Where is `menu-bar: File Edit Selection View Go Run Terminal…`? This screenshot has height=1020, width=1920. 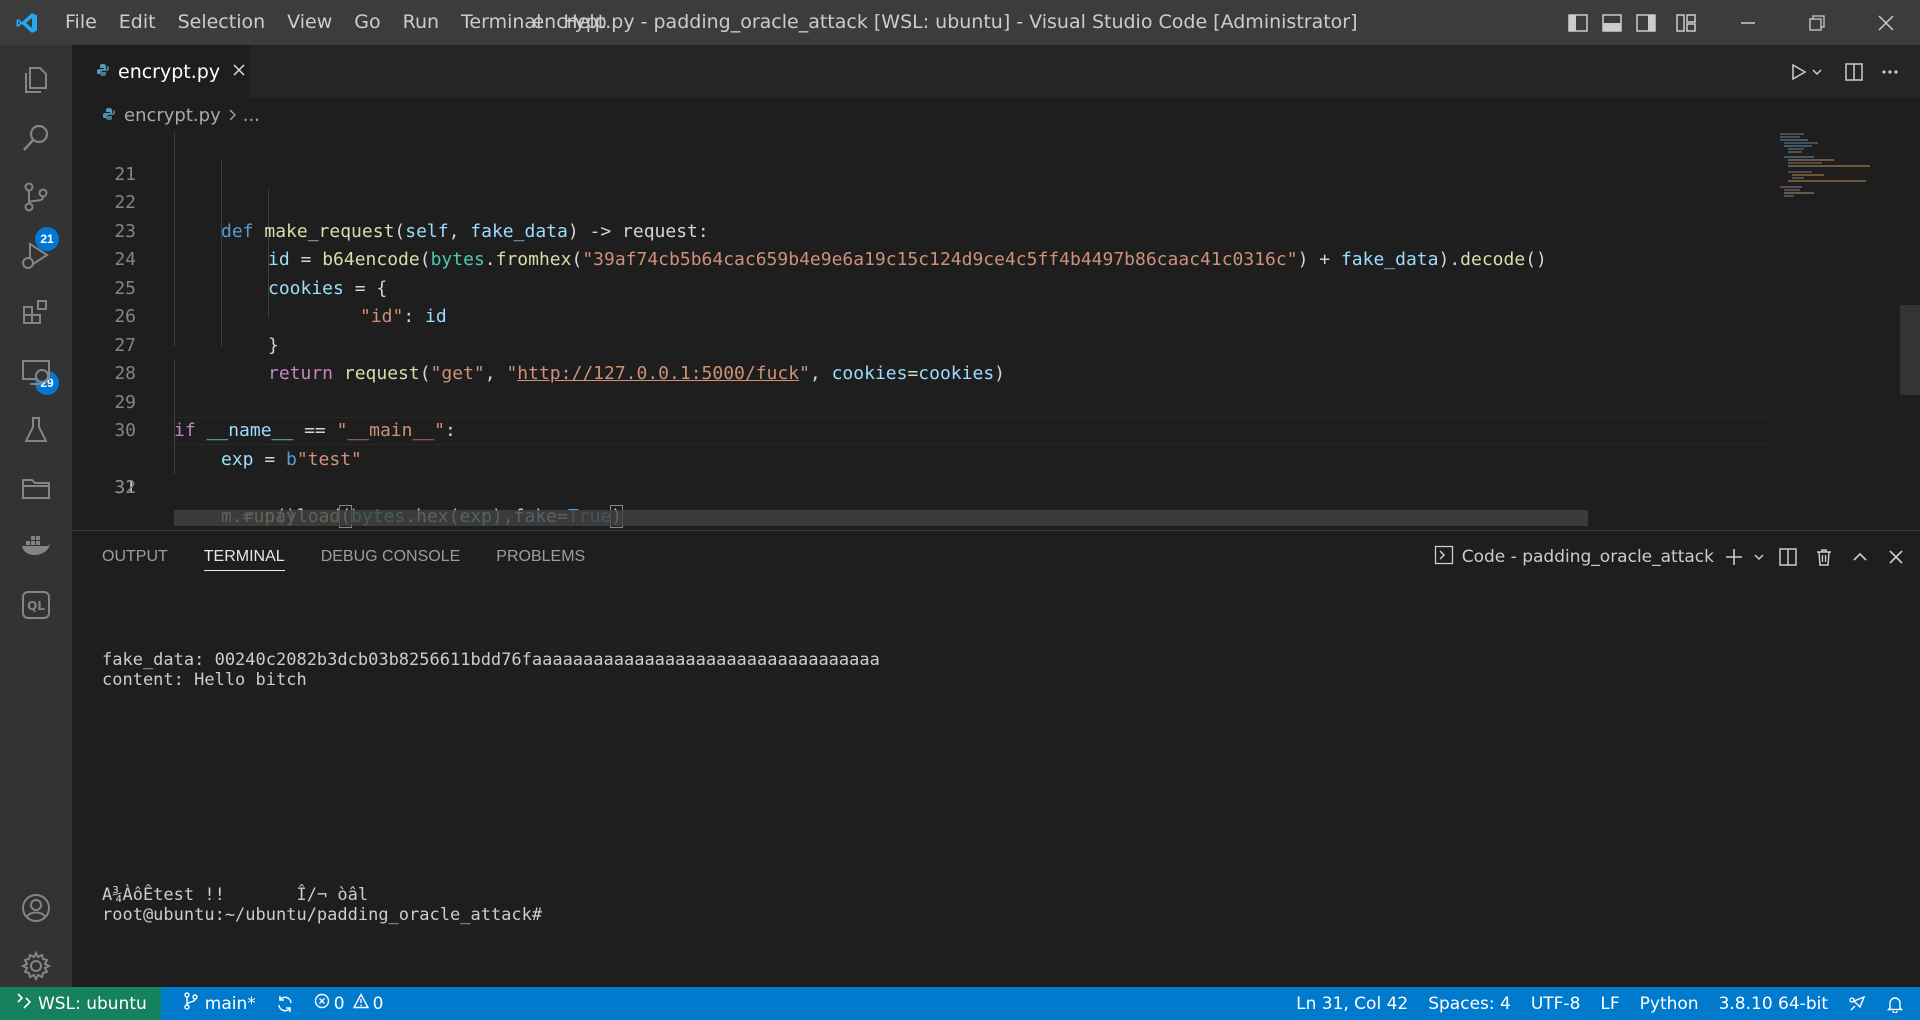 menu-bar: File Edit Selection View Go Run Terminal… is located at coordinates (336, 22).